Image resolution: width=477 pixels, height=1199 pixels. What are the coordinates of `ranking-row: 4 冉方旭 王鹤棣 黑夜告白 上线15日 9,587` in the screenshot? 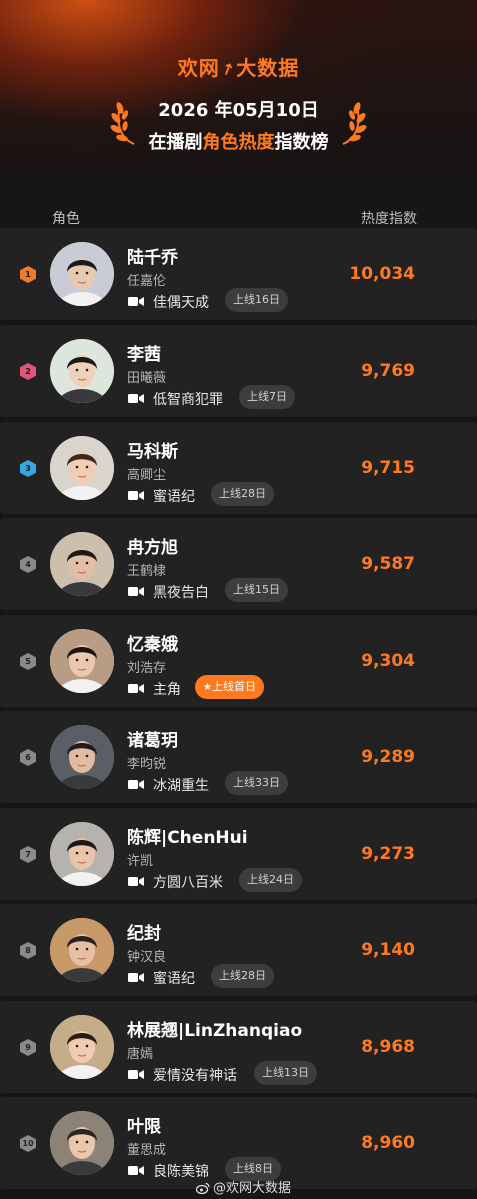 It's located at (238, 564).